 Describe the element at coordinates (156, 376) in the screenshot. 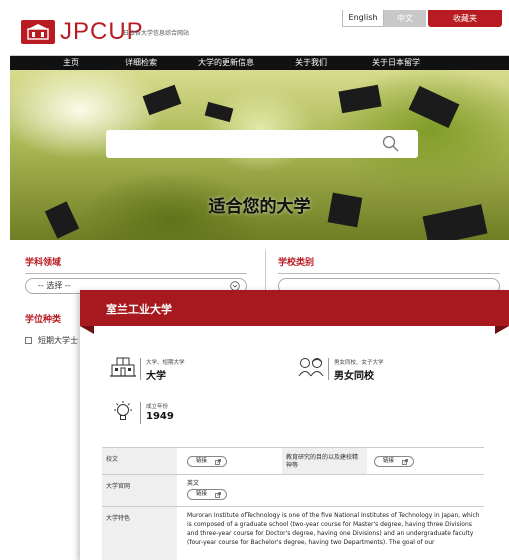

I see `type-value: 大学` at that location.